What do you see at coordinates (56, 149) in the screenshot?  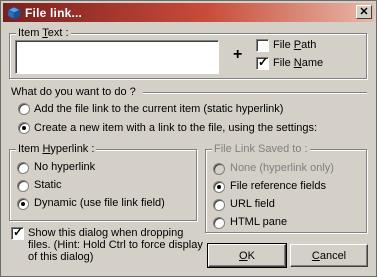 I see `item-hyperlink-legend: Item Hyperlink :` at bounding box center [56, 149].